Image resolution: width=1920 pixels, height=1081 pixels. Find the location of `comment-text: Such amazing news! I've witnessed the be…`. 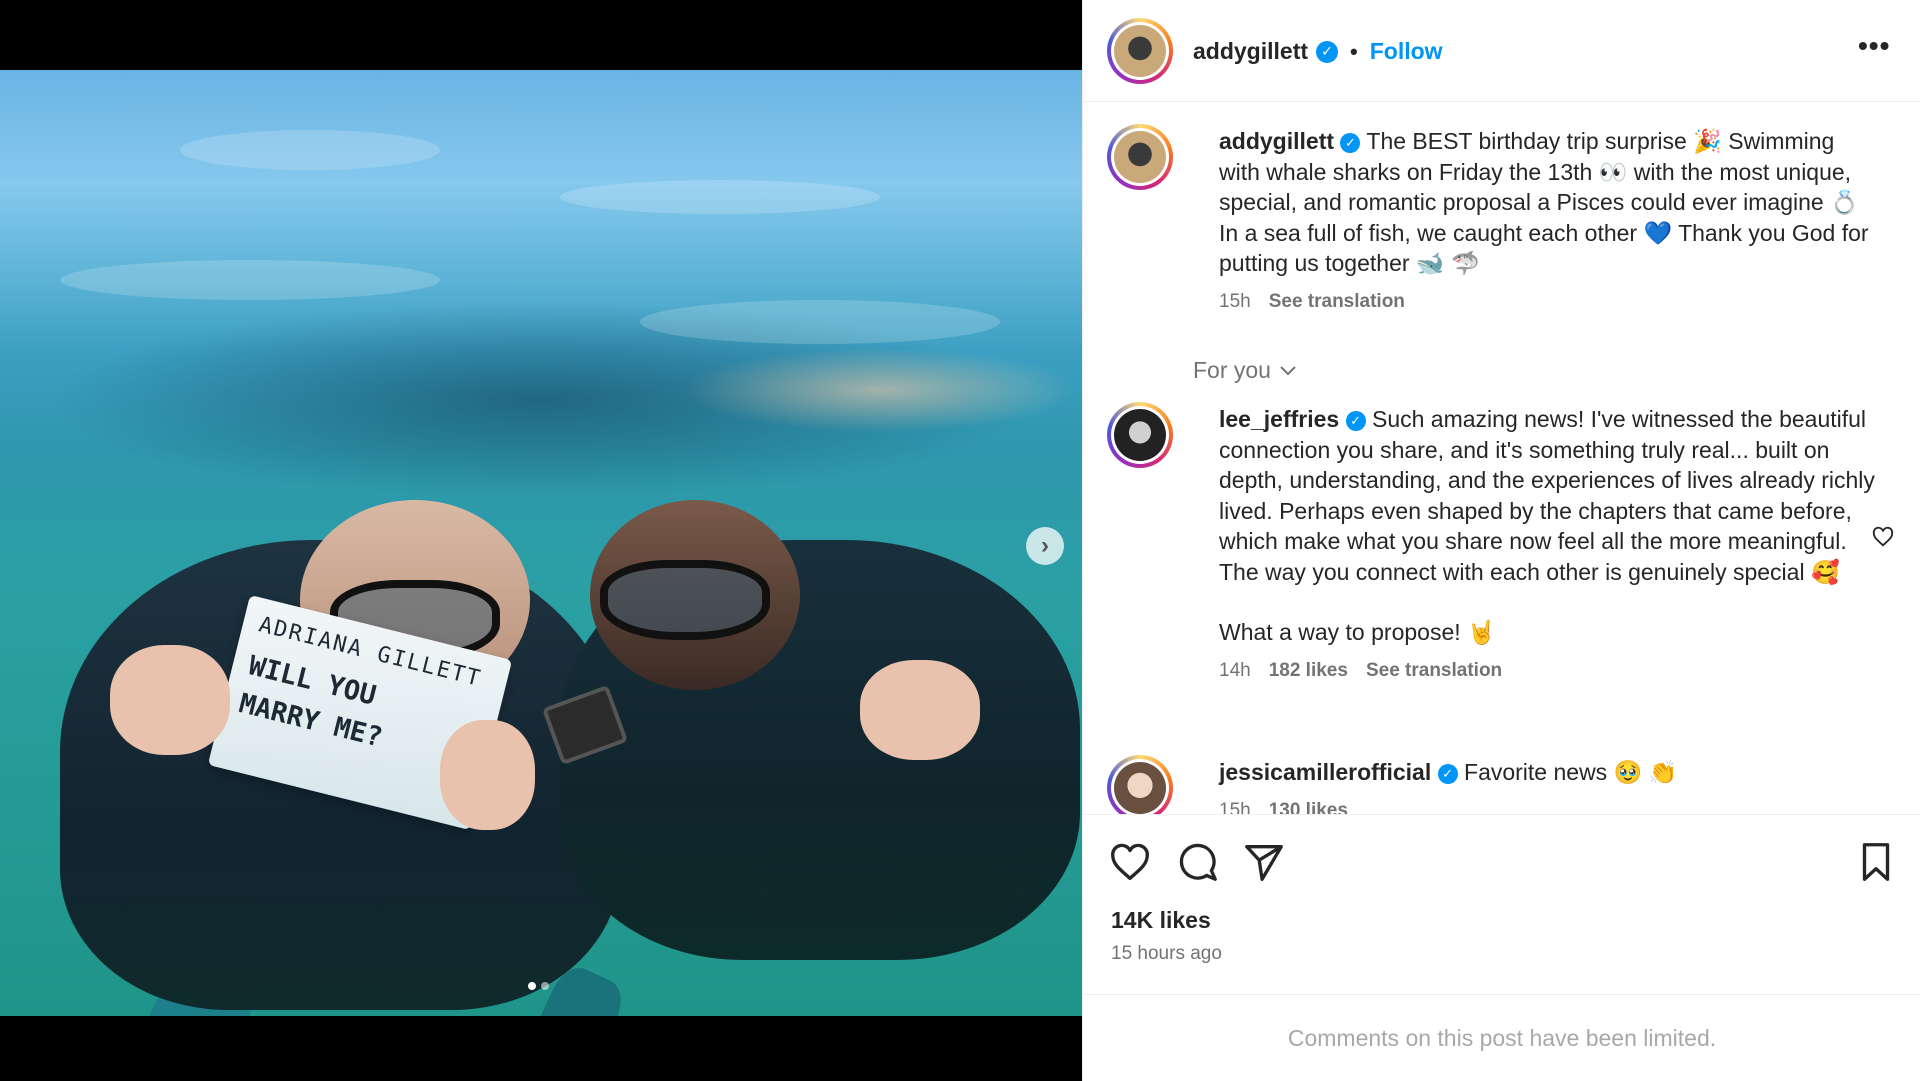

comment-text: Such amazing news! I've witnessed the be… is located at coordinates (1547, 495).